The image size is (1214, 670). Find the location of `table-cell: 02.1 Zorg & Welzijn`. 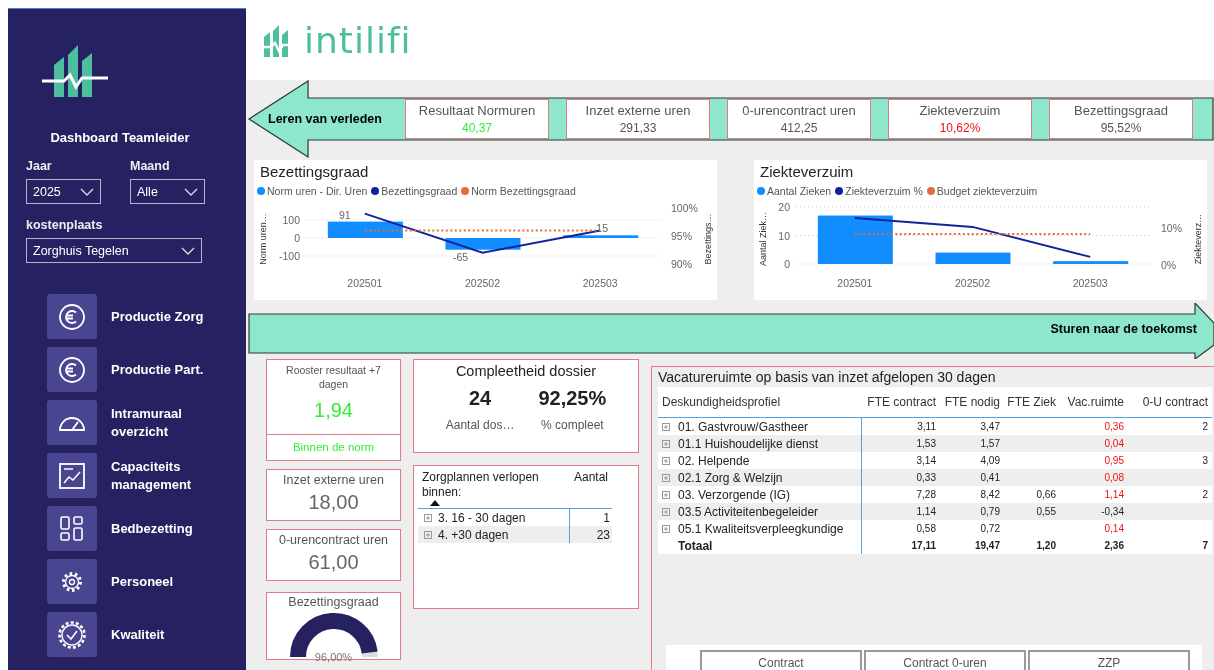

table-cell: 02.1 Zorg & Welzijn is located at coordinates (730, 477).